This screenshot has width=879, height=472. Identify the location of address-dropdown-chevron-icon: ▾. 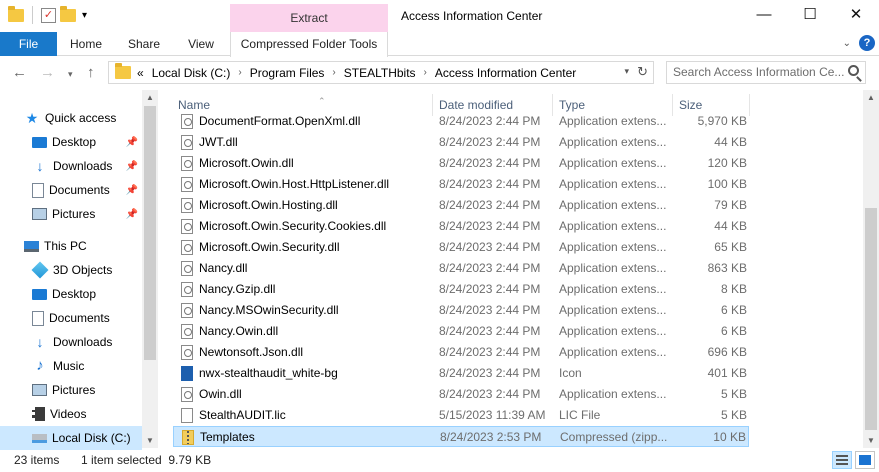
(626, 71).